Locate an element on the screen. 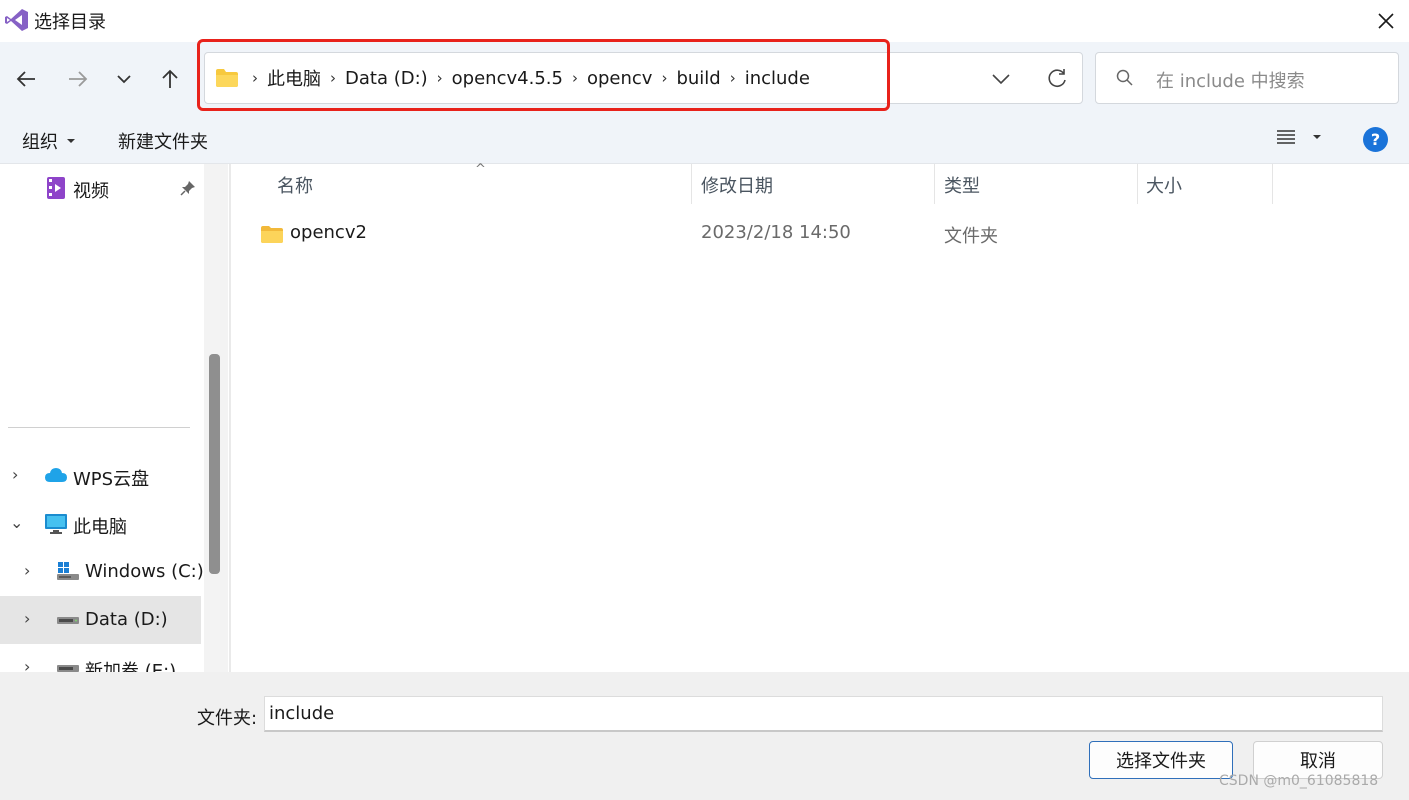  visual-studio-icon is located at coordinates (16, 20).